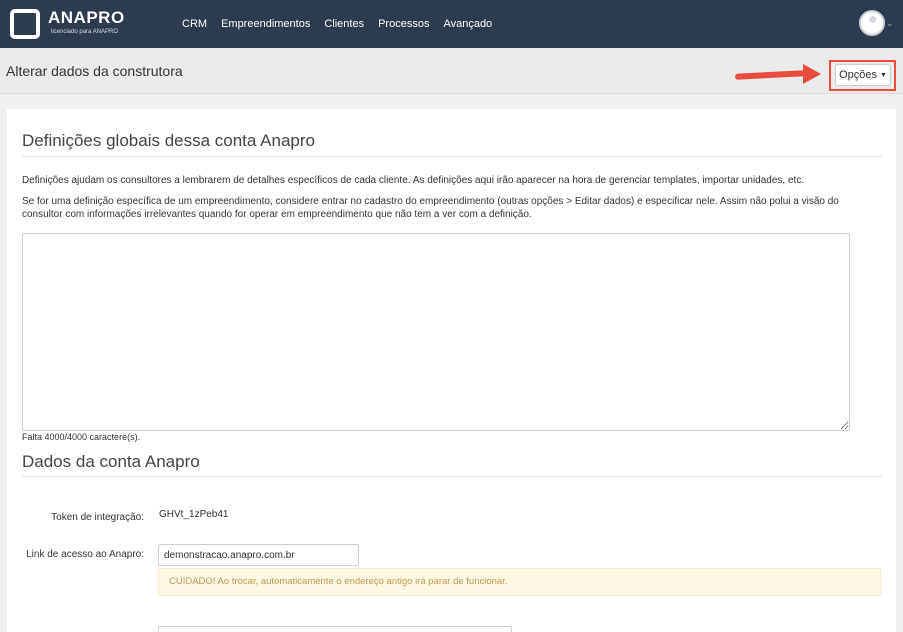  I want to click on logo-text: ANAPRO, so click(86, 17).